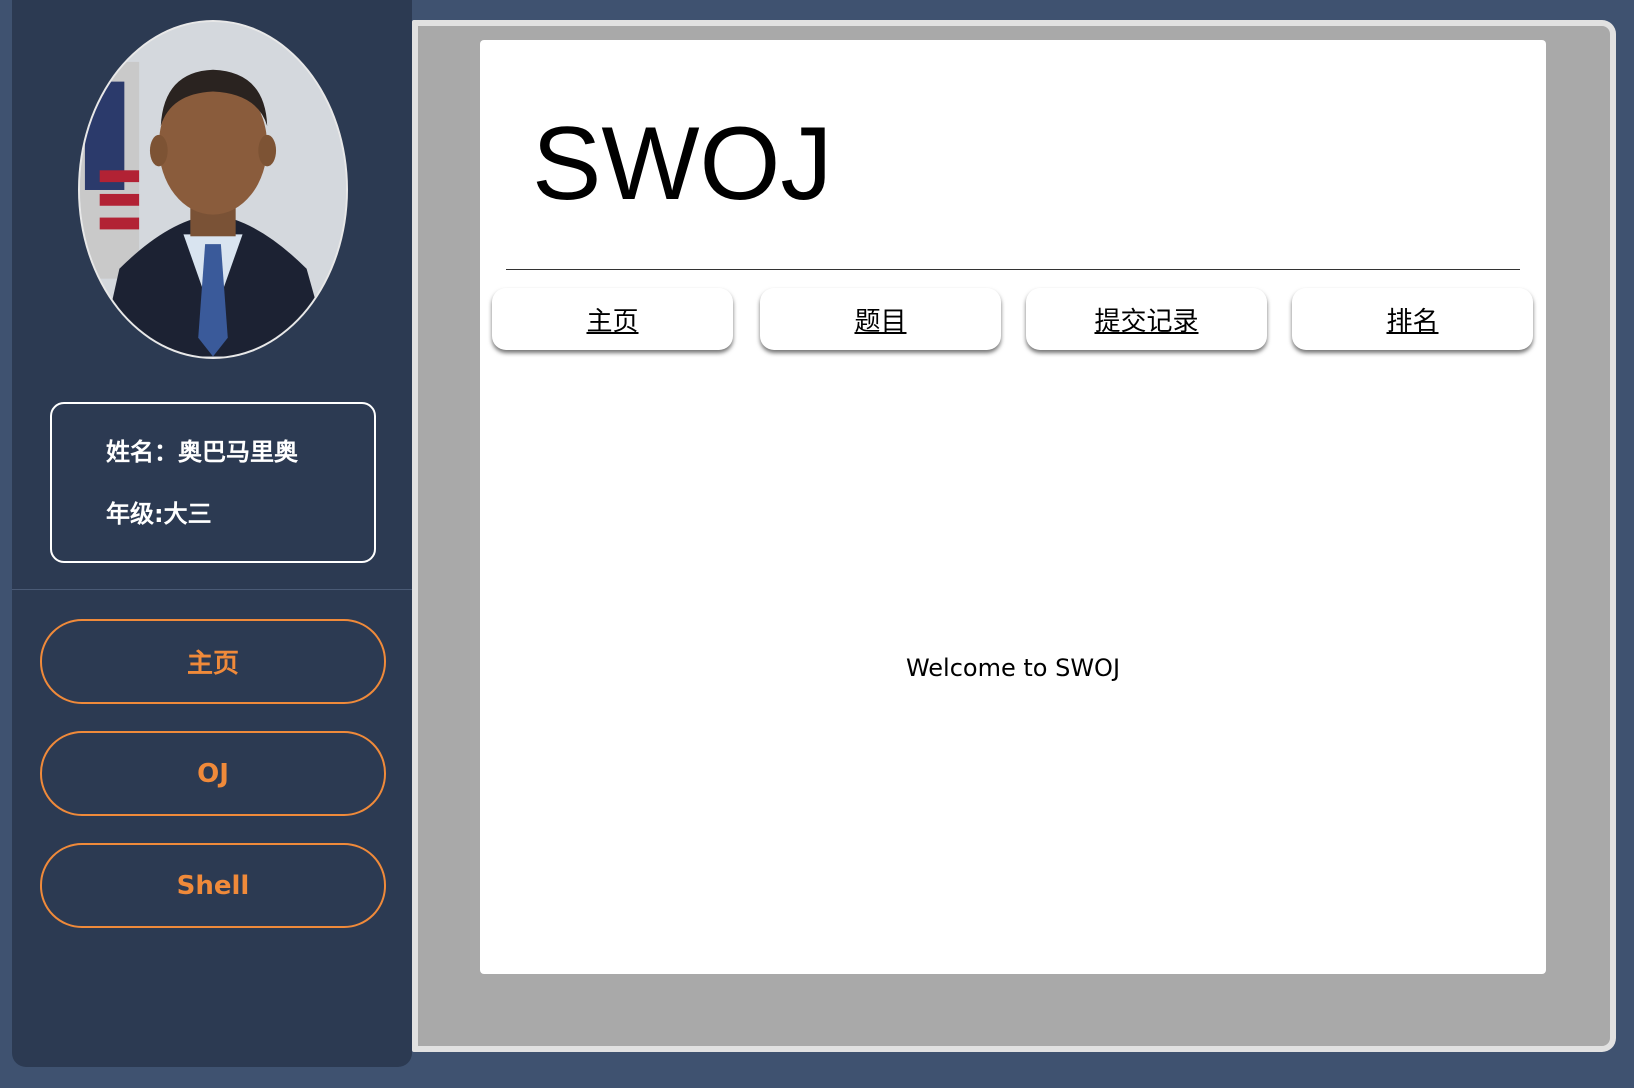 The height and width of the screenshot is (1088, 1634). I want to click on tab-problems: 题目, so click(880, 319).